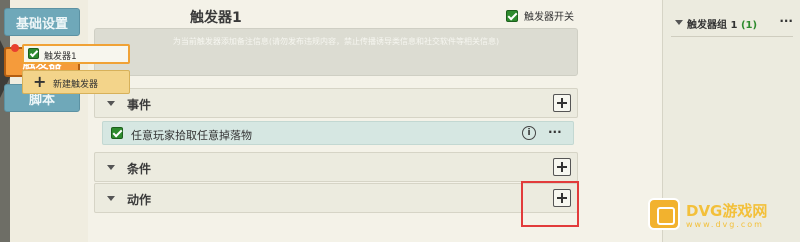  Describe the element at coordinates (139, 105) in the screenshot. I see `events-section-label: 事件` at that location.